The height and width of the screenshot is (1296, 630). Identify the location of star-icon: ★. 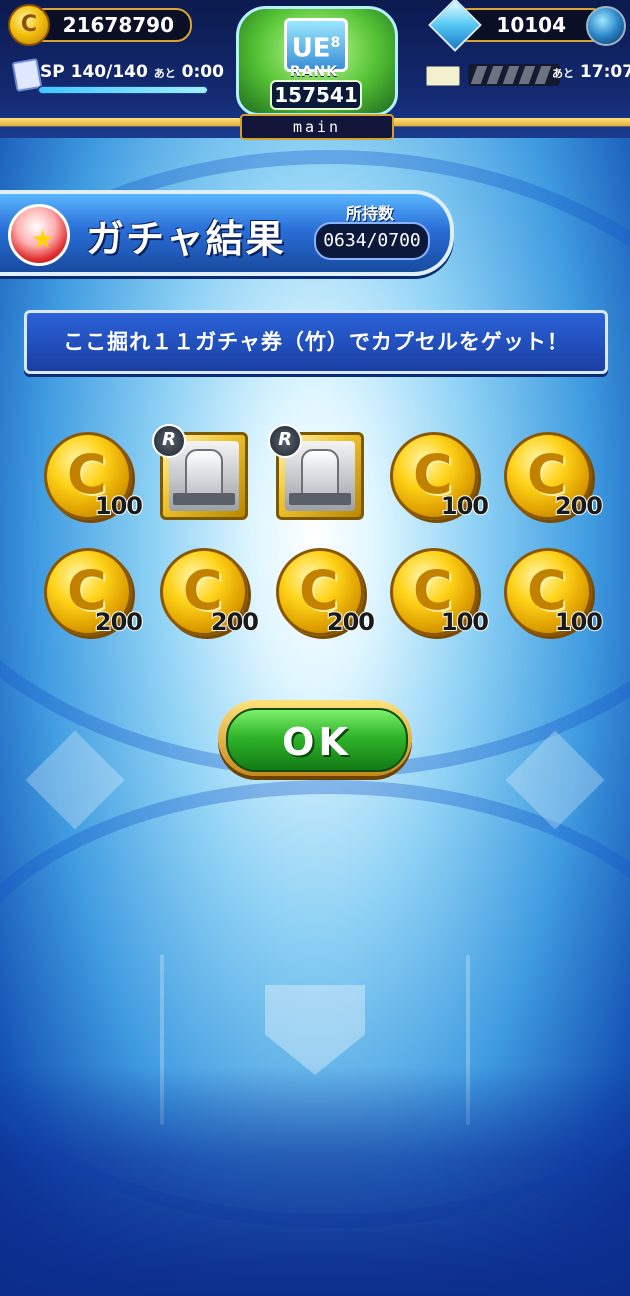
(43, 240).